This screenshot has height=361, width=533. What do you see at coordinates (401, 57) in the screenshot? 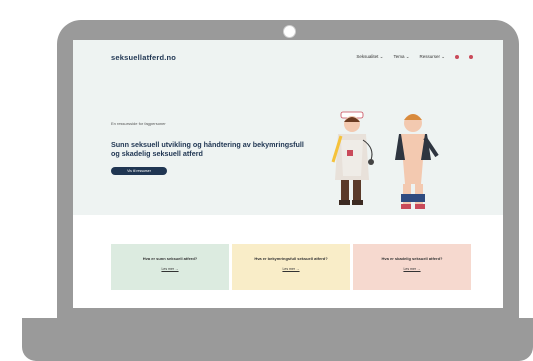
I see `nav-item-tema: Tema ⌄` at bounding box center [401, 57].